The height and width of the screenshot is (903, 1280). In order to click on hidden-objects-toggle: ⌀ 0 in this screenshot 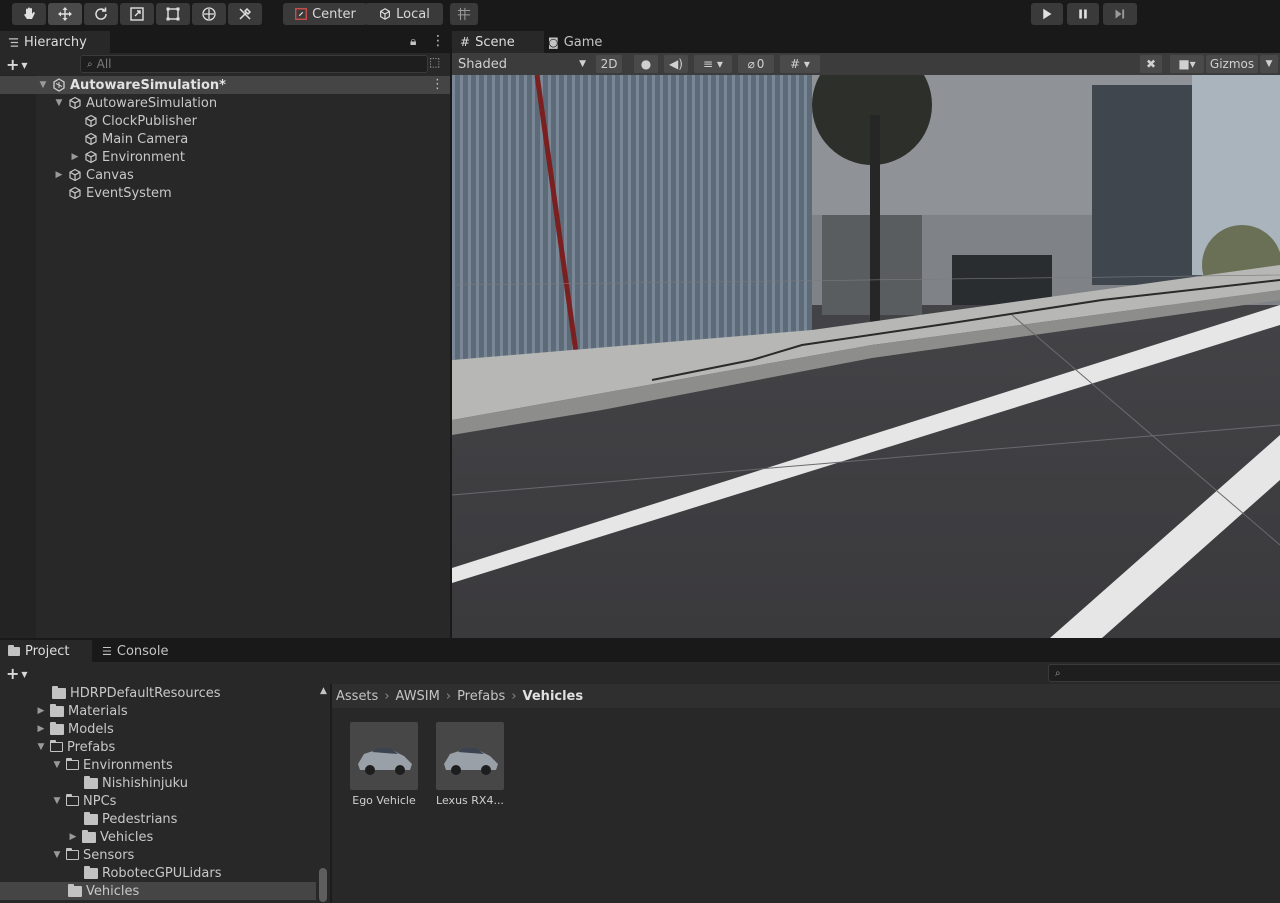, I will do `click(756, 64)`.